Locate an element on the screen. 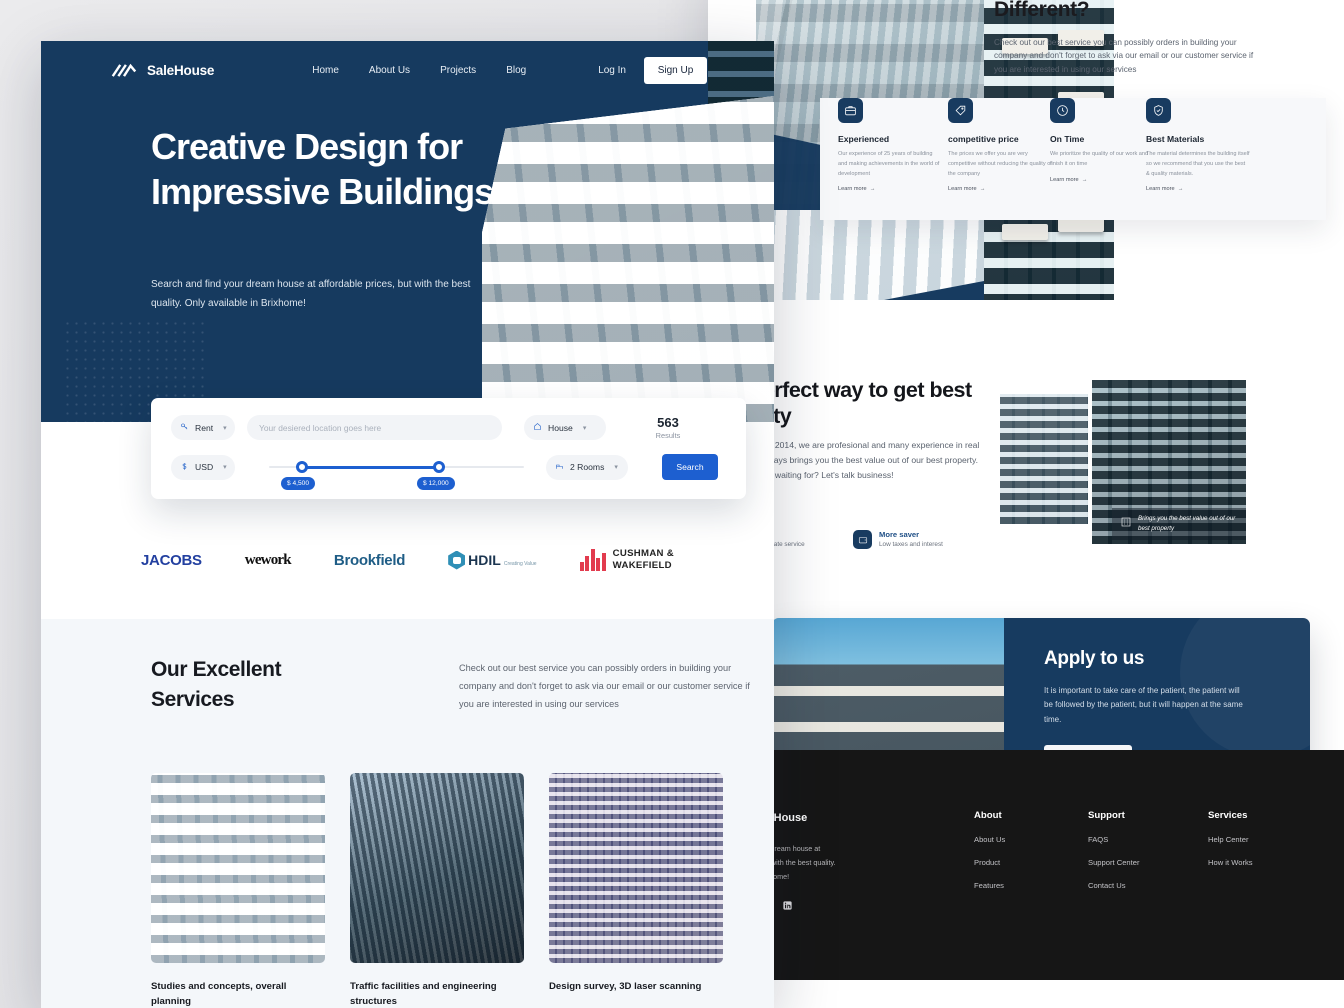 The height and width of the screenshot is (1008, 1344). feature-title: competitive price is located at coordinates (983, 139).